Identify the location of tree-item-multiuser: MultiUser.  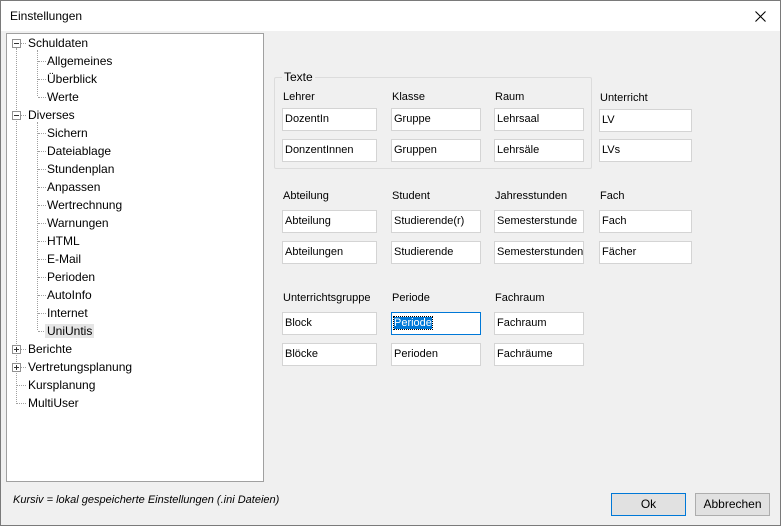
(53, 403).